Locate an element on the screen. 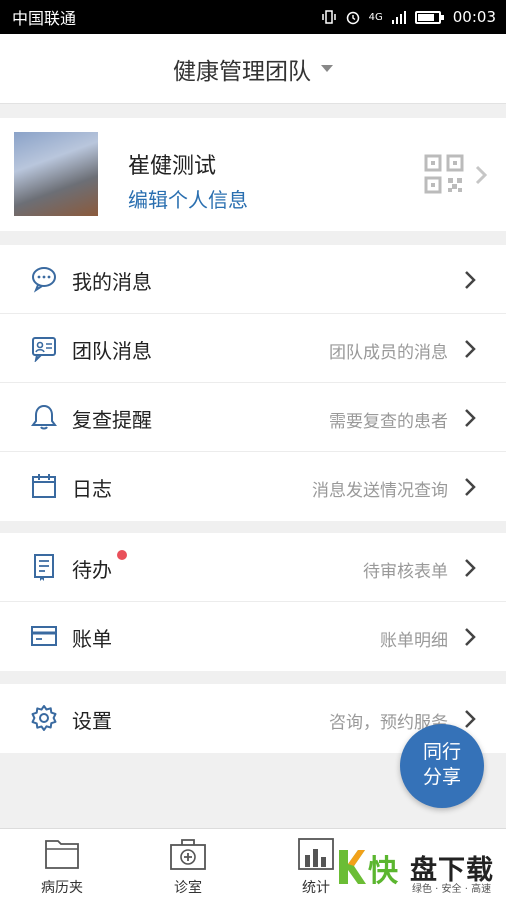  watermark-logo: 快 盘下载 绿色 · 安全 · 高速 is located at coordinates (419, 870).